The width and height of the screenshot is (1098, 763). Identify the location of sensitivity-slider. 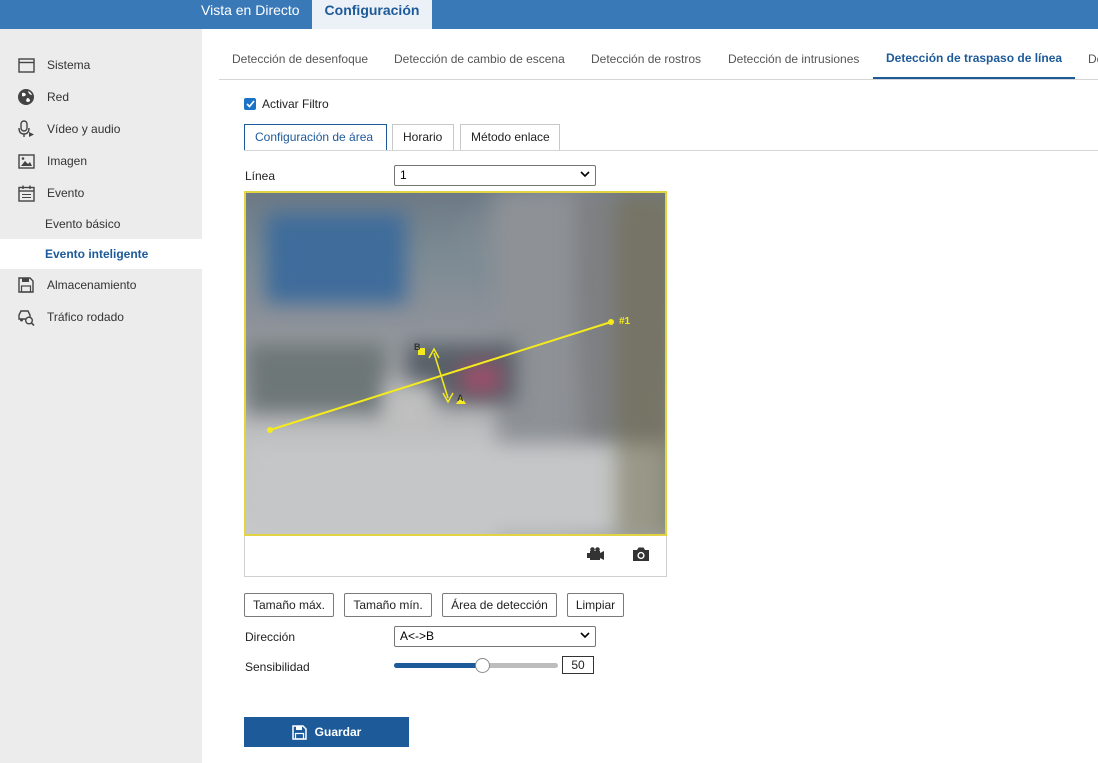
(476, 665).